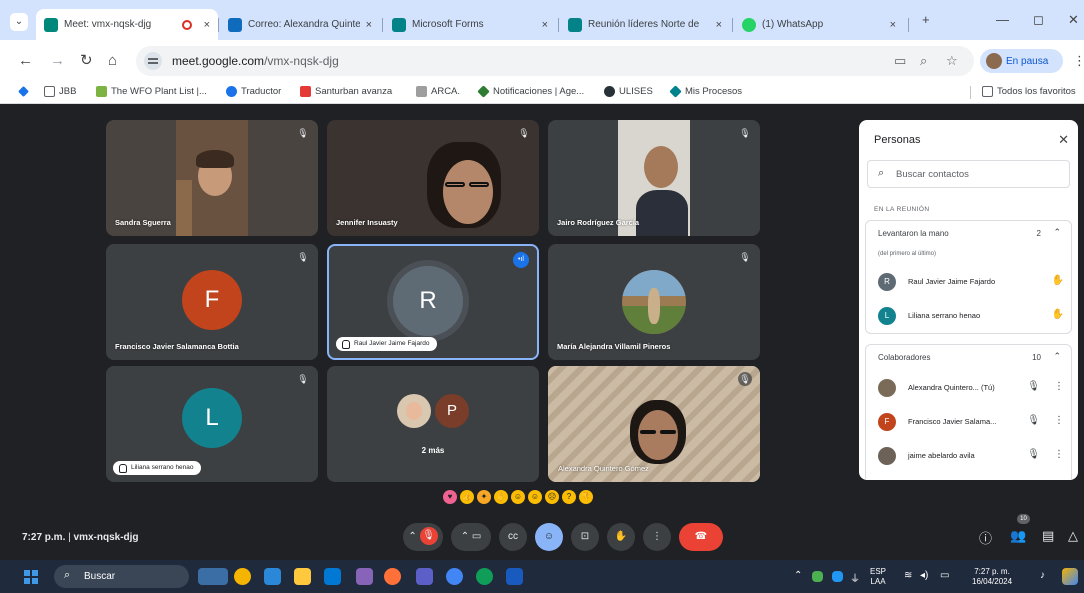  Describe the element at coordinates (484, 497) in the screenshot. I see `celebrate-reaction-icon: ✦` at that location.